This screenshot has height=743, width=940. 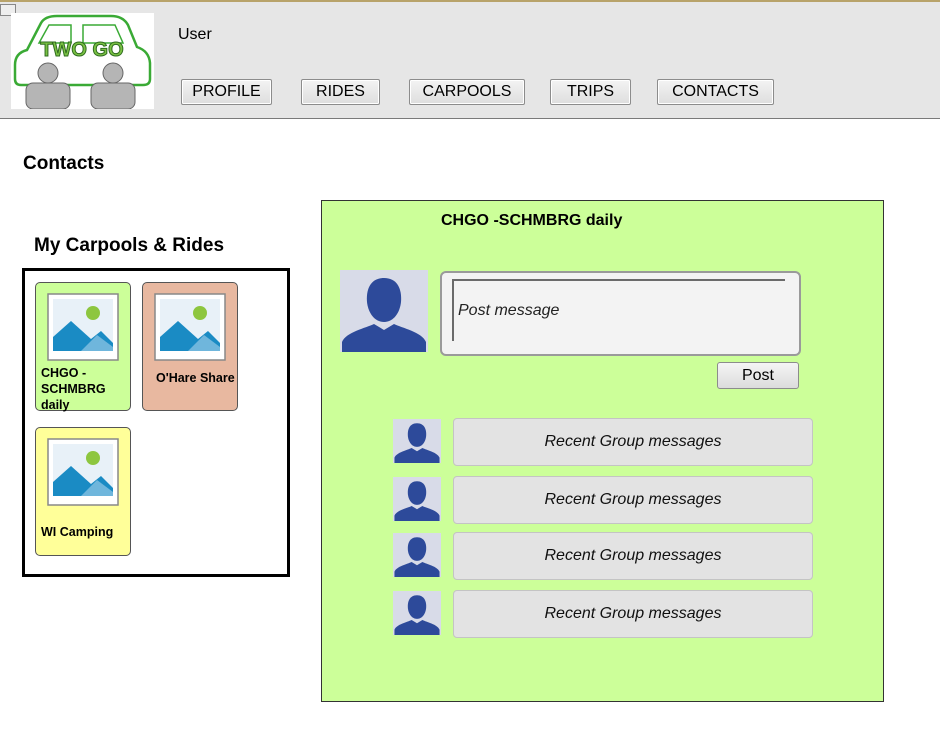 I want to click on nav-trips-button: TRIPS, so click(x=590, y=92).